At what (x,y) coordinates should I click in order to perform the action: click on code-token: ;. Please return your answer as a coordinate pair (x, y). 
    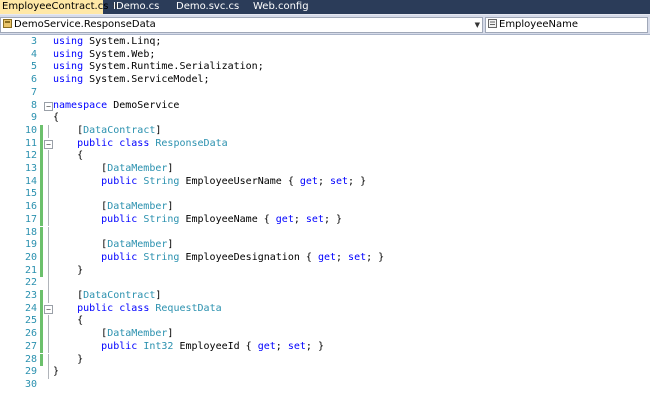
    Looking at the image, I should click on (281, 346).